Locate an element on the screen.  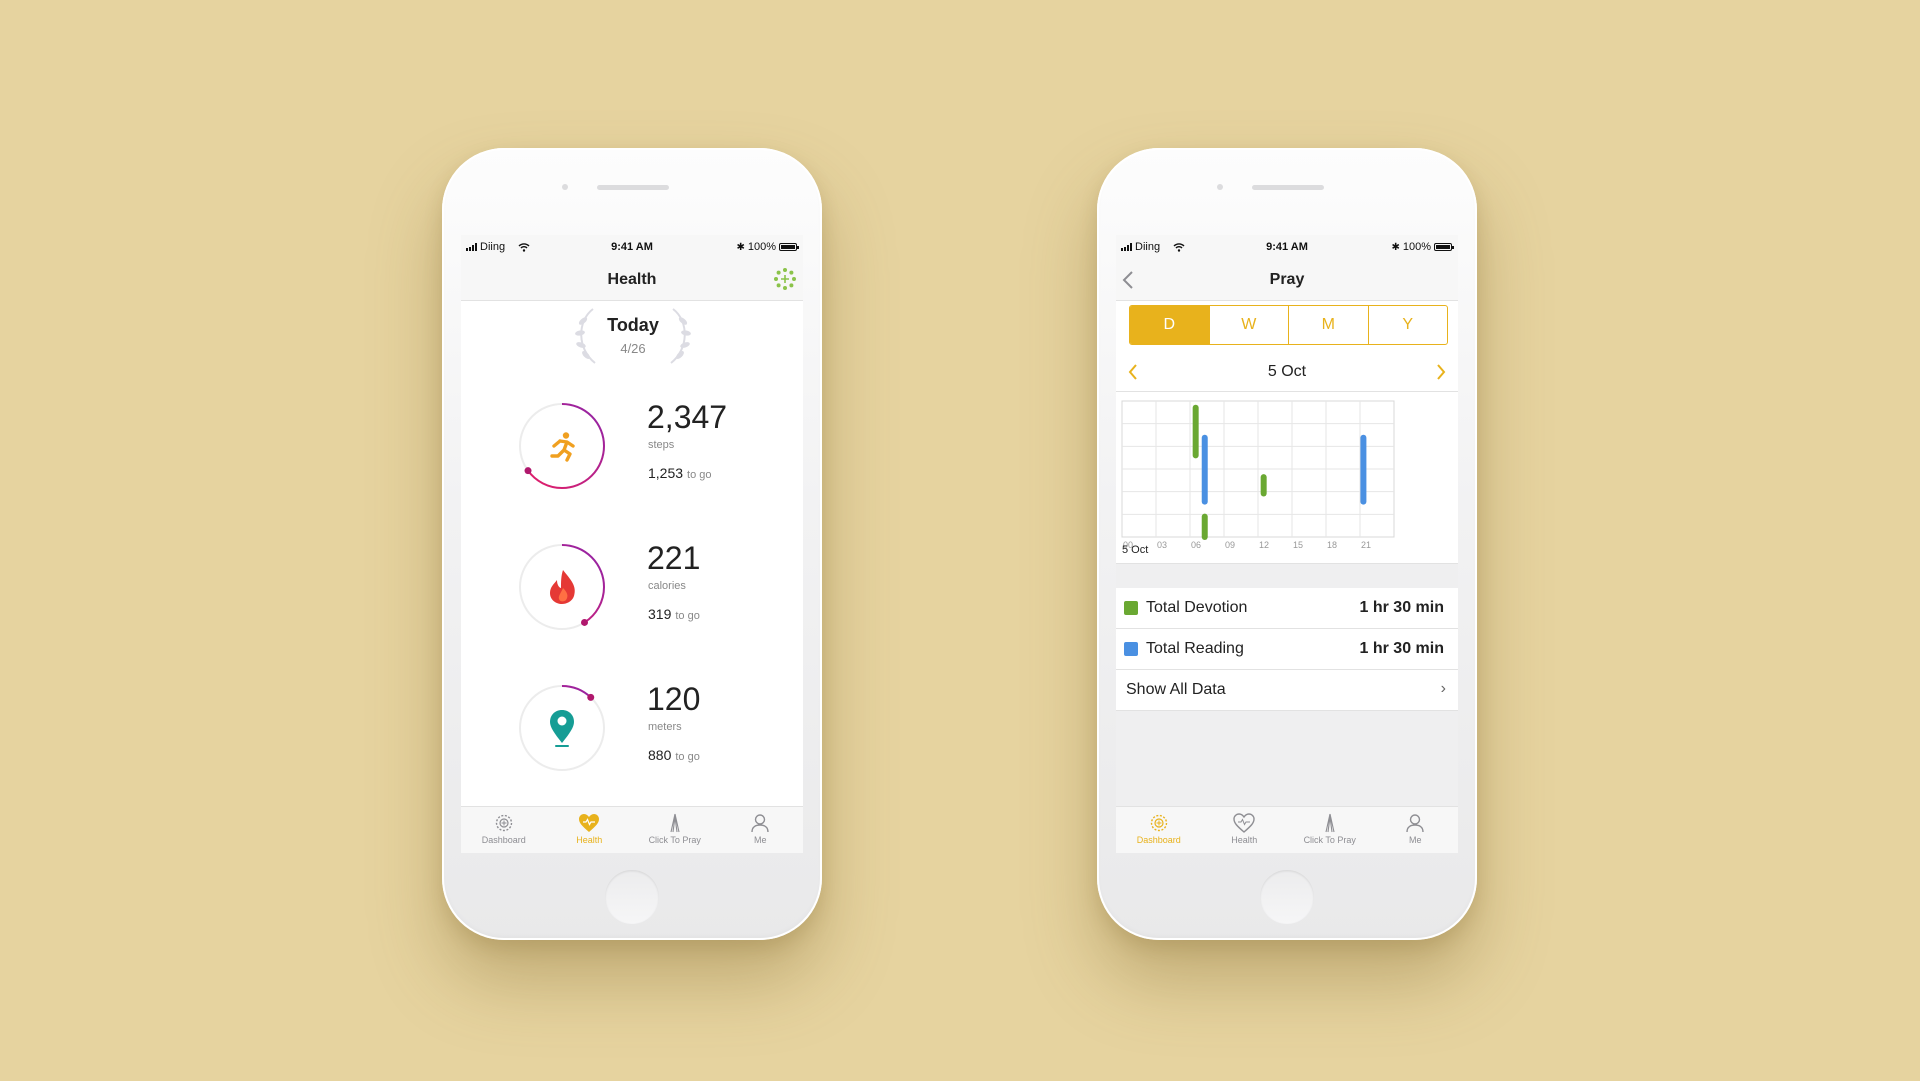
calories-value: 221 is located at coordinates (674, 558).